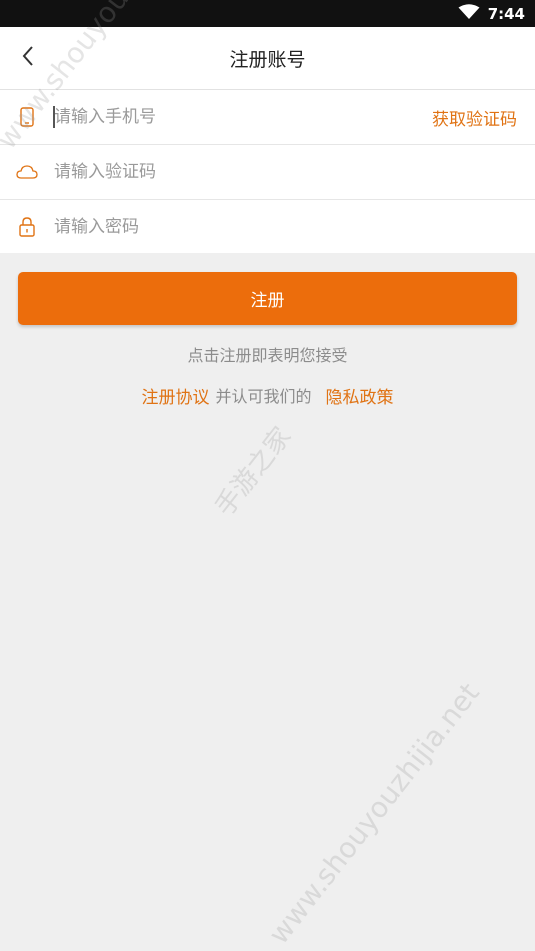 Image resolution: width=535 pixels, height=951 pixels. What do you see at coordinates (27, 172) in the screenshot?
I see `cloud-icon` at bounding box center [27, 172].